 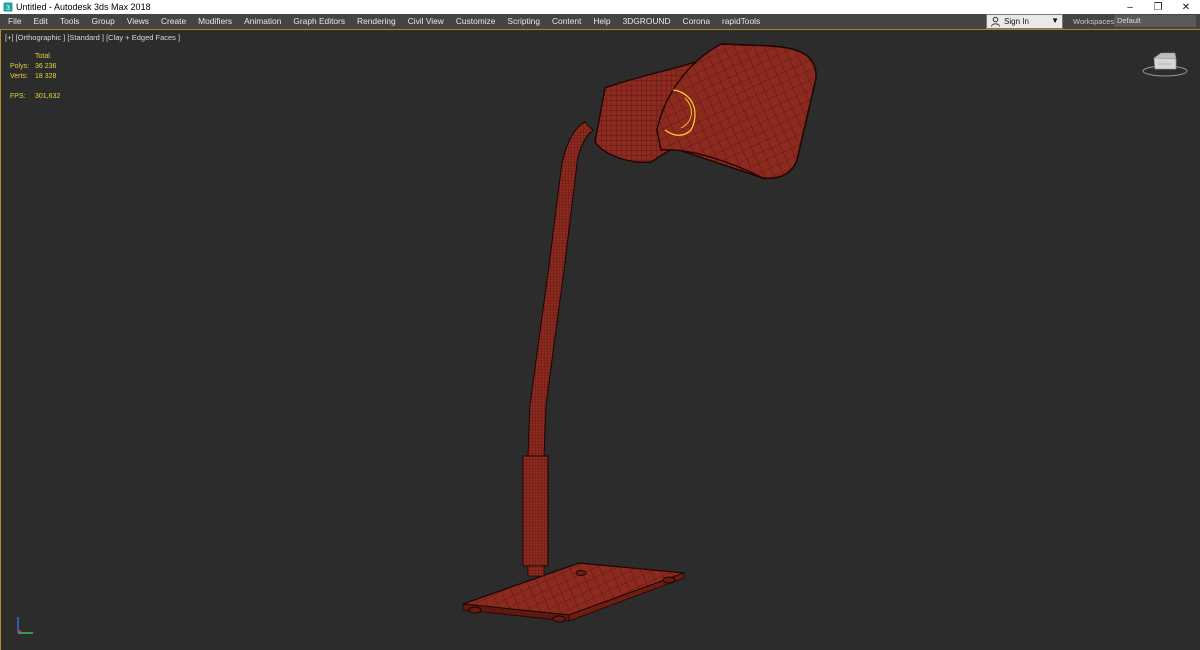 I want to click on menu-corona: Corona, so click(x=696, y=21).